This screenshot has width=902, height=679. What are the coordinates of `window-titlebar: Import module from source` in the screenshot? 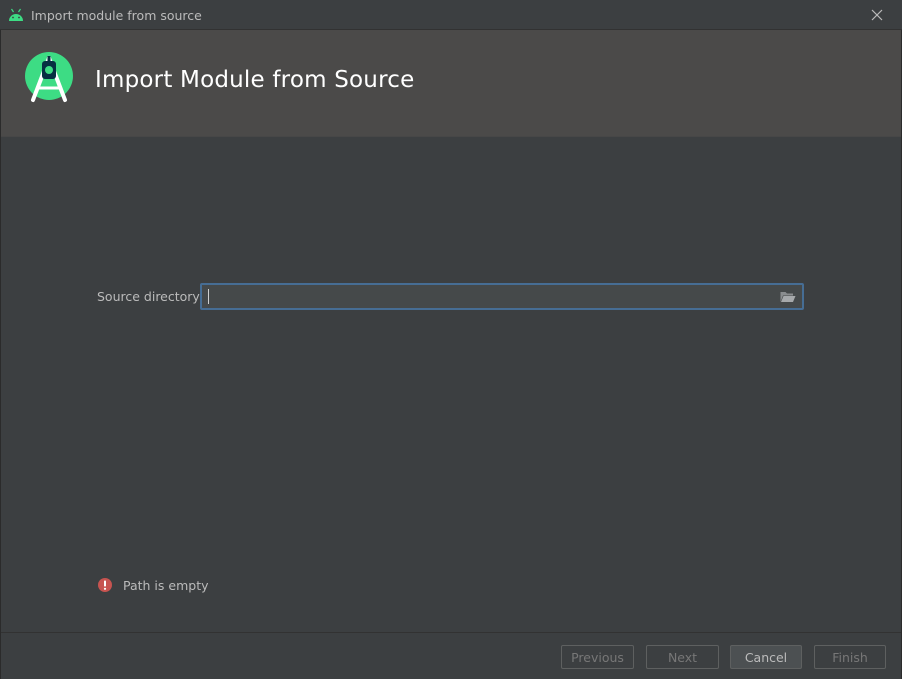 It's located at (451, 15).